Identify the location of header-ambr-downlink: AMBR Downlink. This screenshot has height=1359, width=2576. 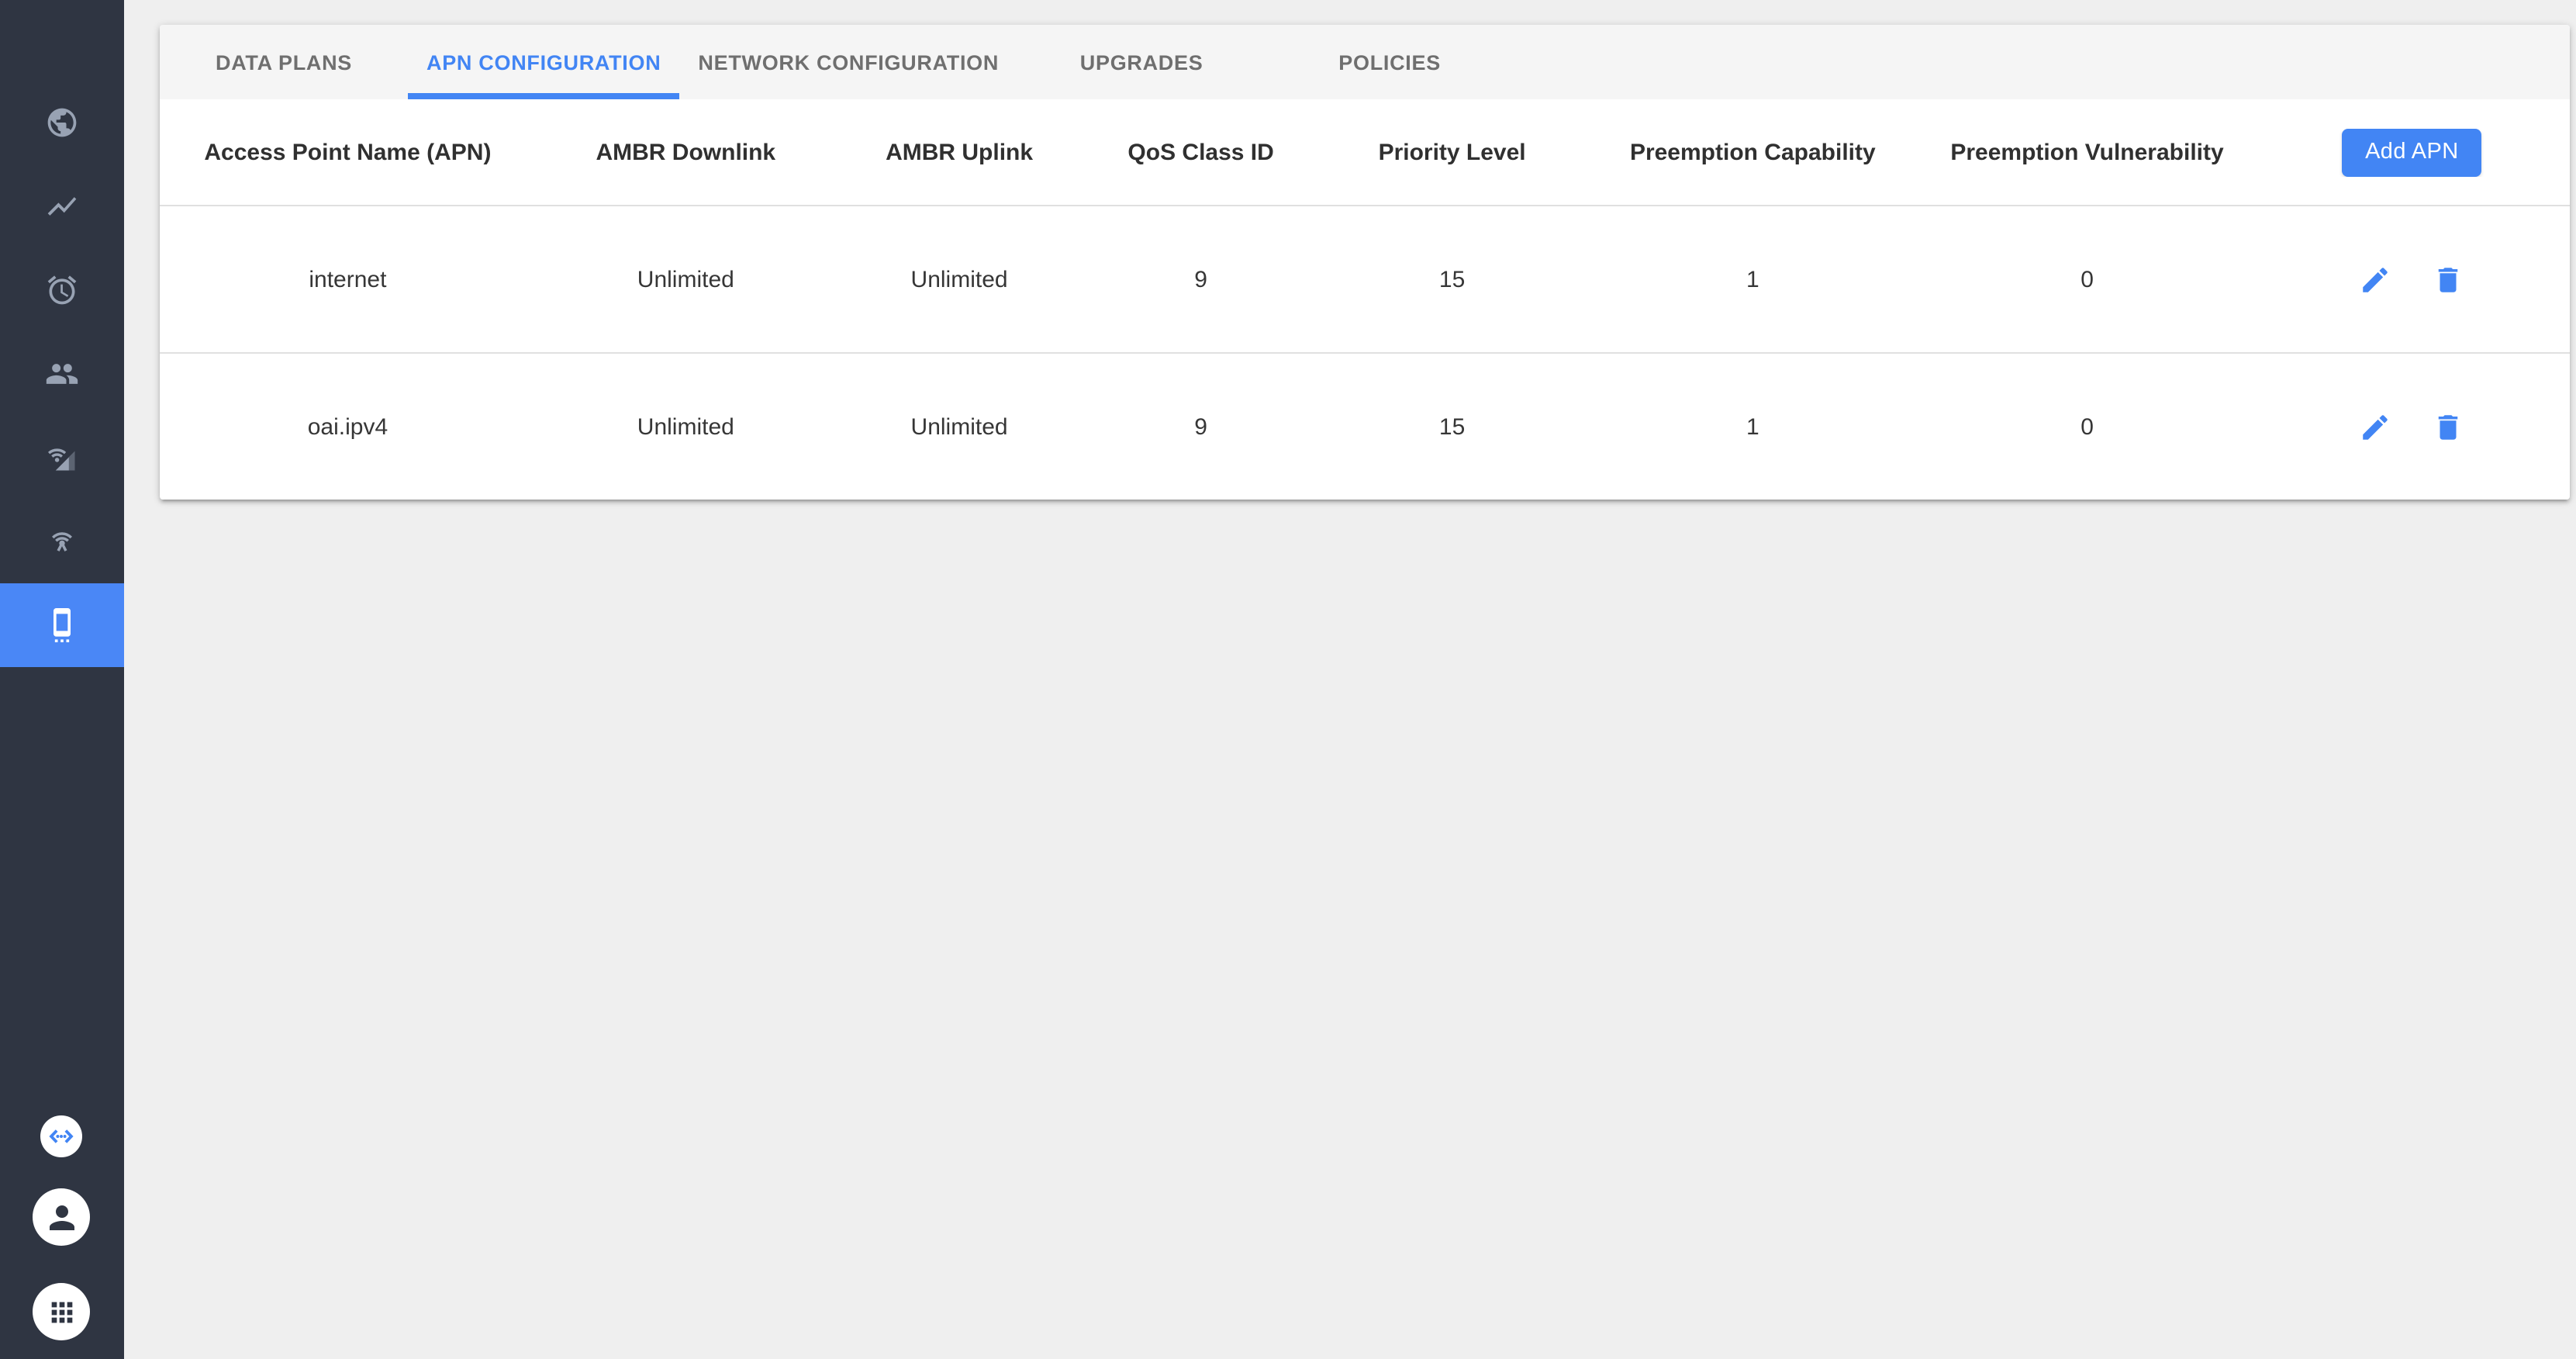
(686, 152).